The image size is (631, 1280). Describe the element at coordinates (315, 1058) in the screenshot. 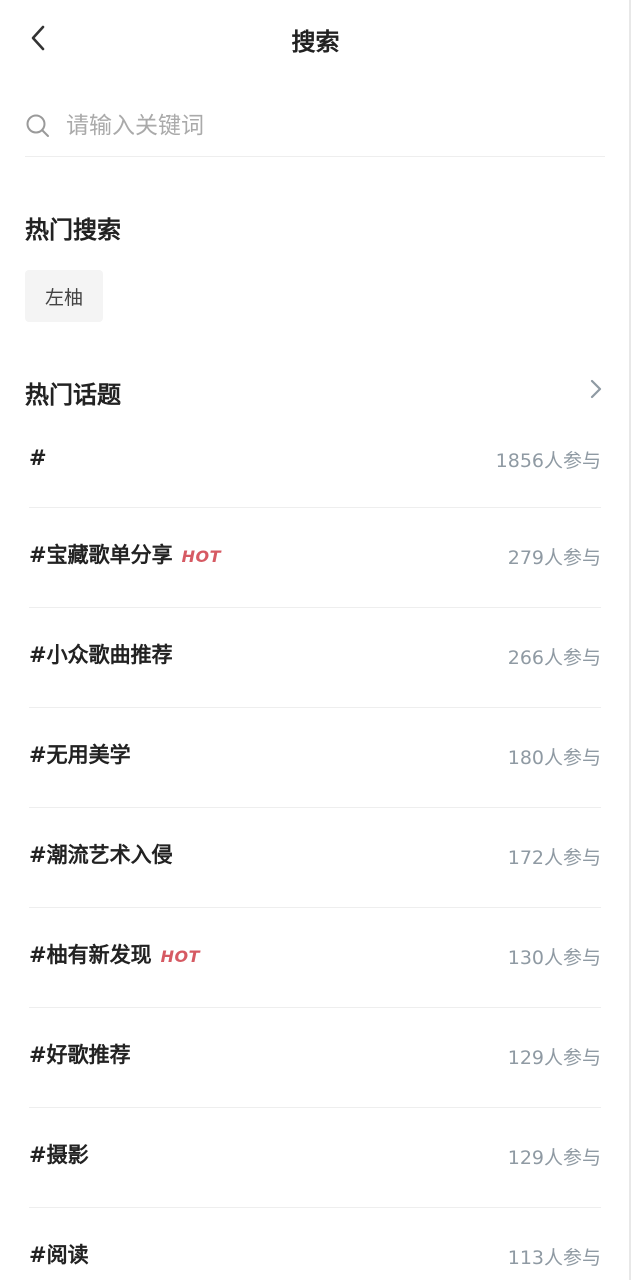

I see `topic-row: #好歌推荐 129人参与` at that location.